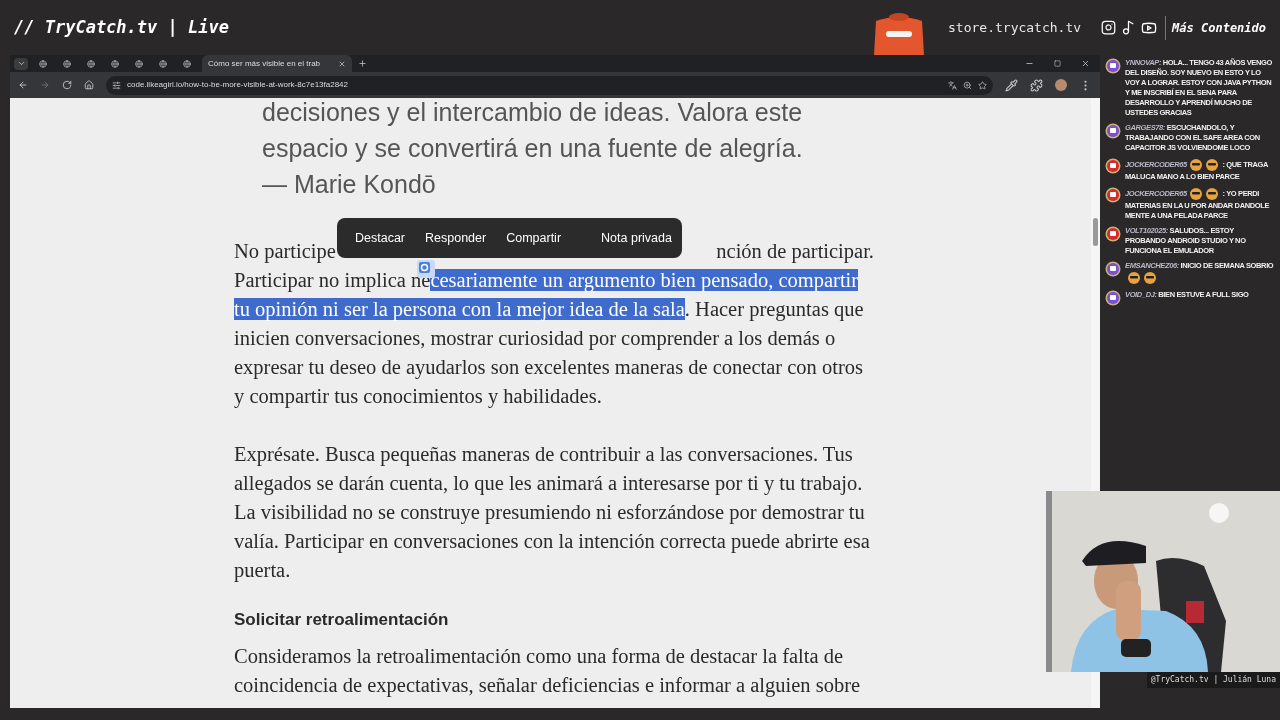  Describe the element at coordinates (89, 85) in the screenshot. I see `home-icon` at that location.